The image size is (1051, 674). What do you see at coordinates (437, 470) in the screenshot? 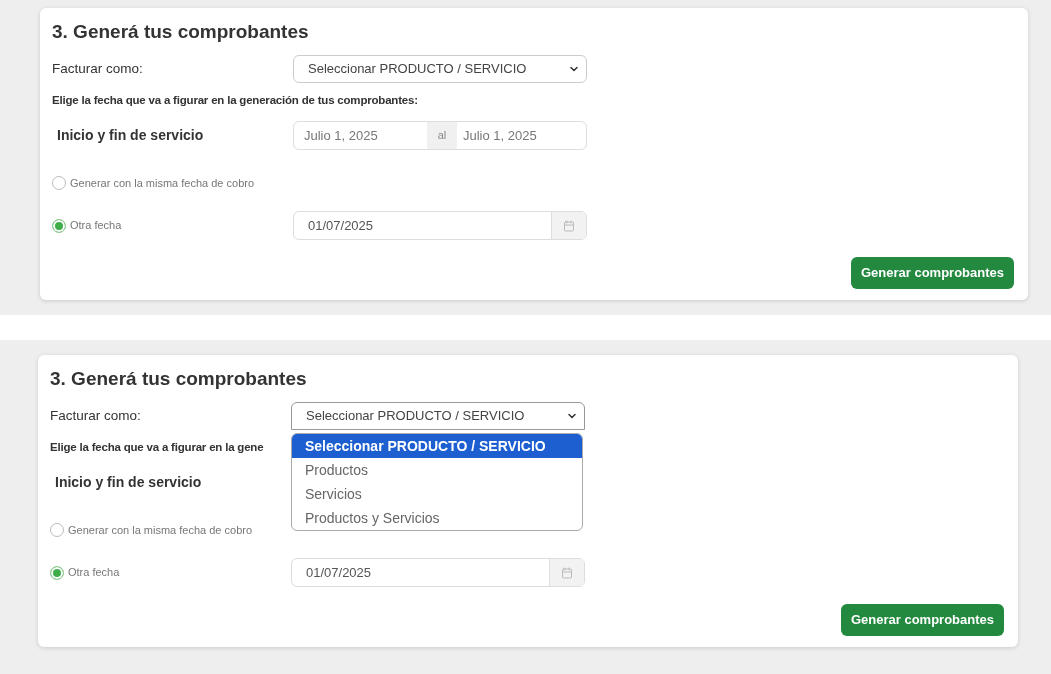
I see `dropdown-option: Productos` at bounding box center [437, 470].